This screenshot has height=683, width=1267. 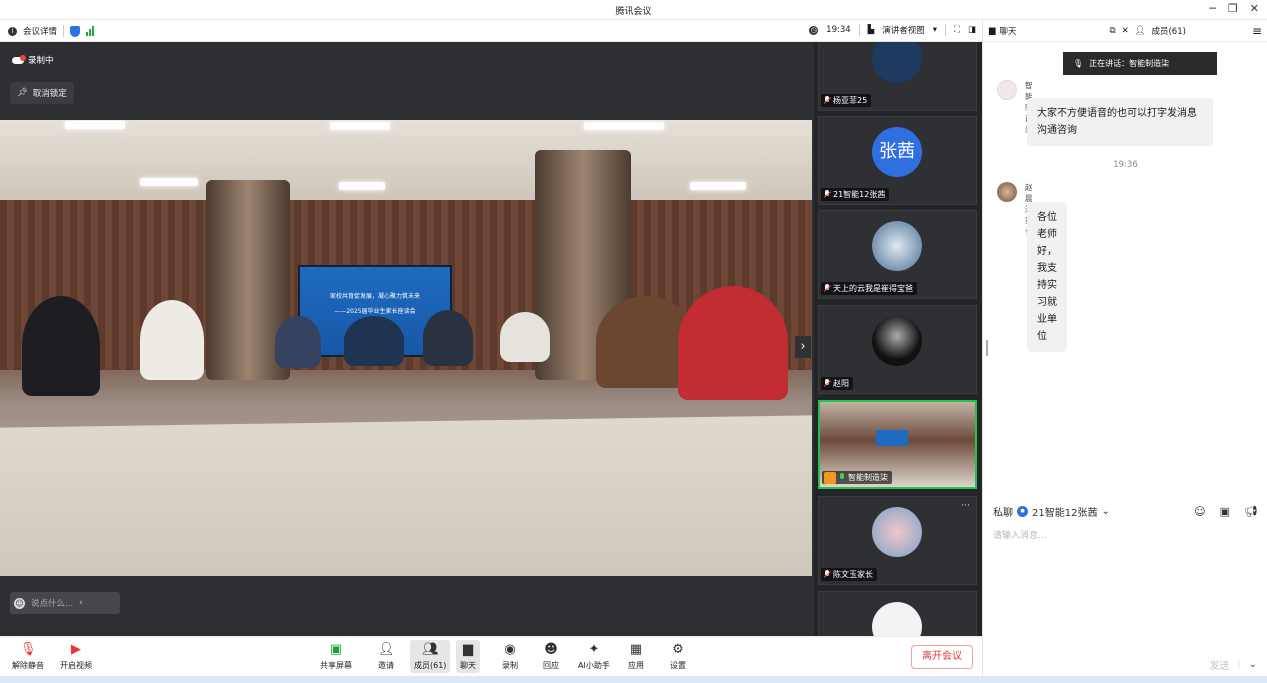 What do you see at coordinates (892, 438) in the screenshot?
I see `mini-screen` at bounding box center [892, 438].